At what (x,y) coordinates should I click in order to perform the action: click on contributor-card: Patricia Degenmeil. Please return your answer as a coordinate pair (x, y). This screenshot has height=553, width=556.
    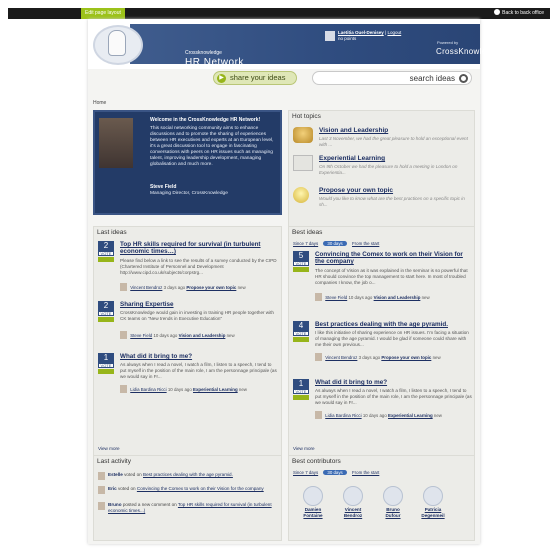
    Looking at the image, I should click on (433, 502).